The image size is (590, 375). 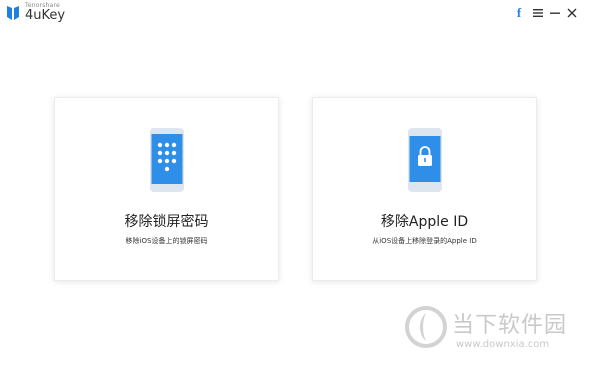 What do you see at coordinates (45, 15) in the screenshot?
I see `app-name: 4uKey` at bounding box center [45, 15].